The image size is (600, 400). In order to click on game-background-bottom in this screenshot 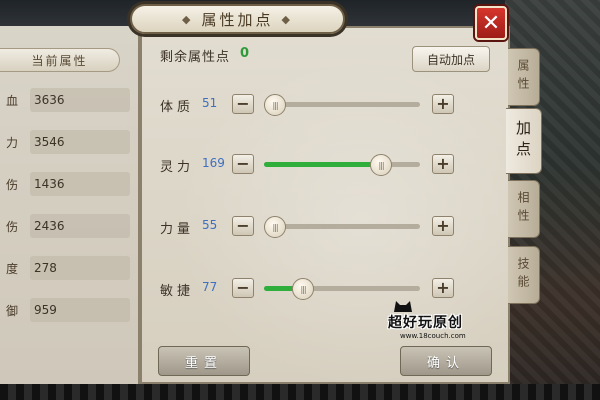, I will do `click(300, 392)`.